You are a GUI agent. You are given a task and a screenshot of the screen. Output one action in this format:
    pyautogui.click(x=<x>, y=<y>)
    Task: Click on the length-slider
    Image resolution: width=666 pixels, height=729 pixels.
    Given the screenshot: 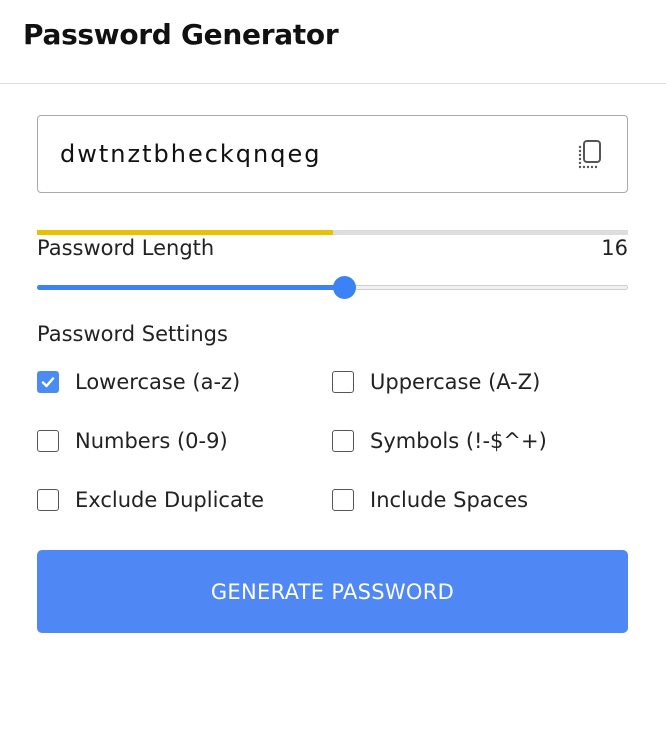 What is the action you would take?
    pyautogui.click(x=332, y=288)
    